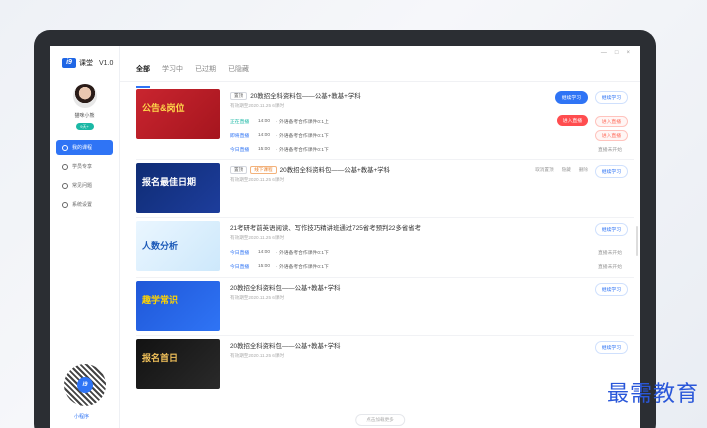  What do you see at coordinates (178, 306) in the screenshot?
I see `course-thumbnail: 趣学常识` at bounding box center [178, 306].